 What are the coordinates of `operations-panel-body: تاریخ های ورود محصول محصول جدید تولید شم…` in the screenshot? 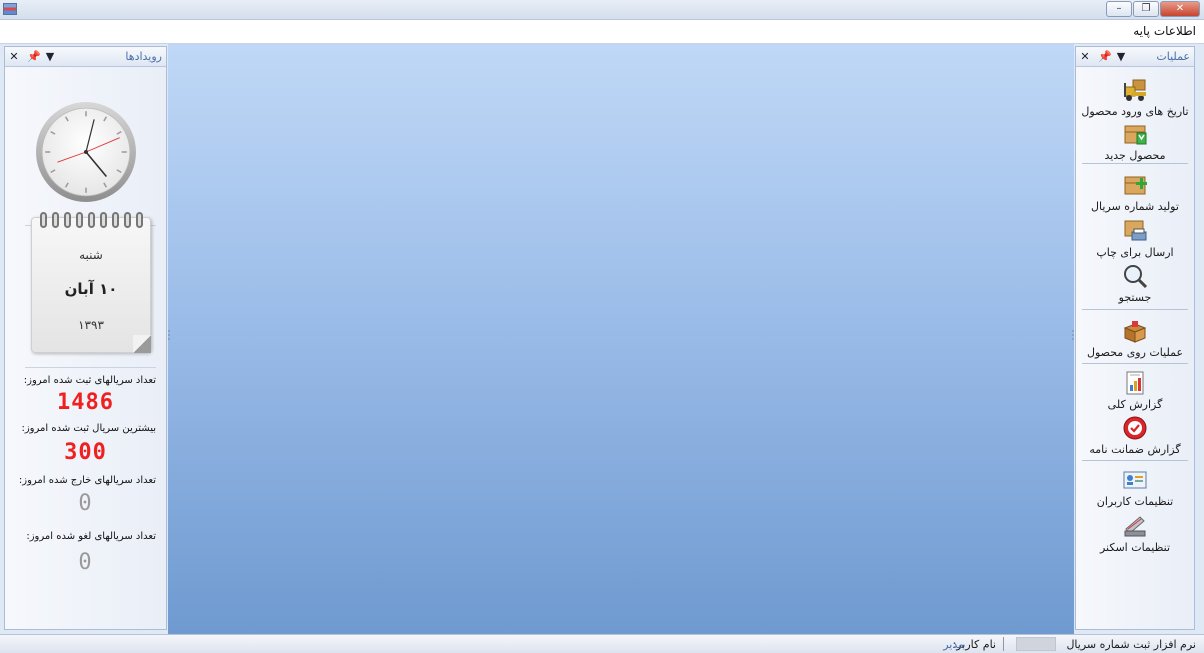 It's located at (1135, 348).